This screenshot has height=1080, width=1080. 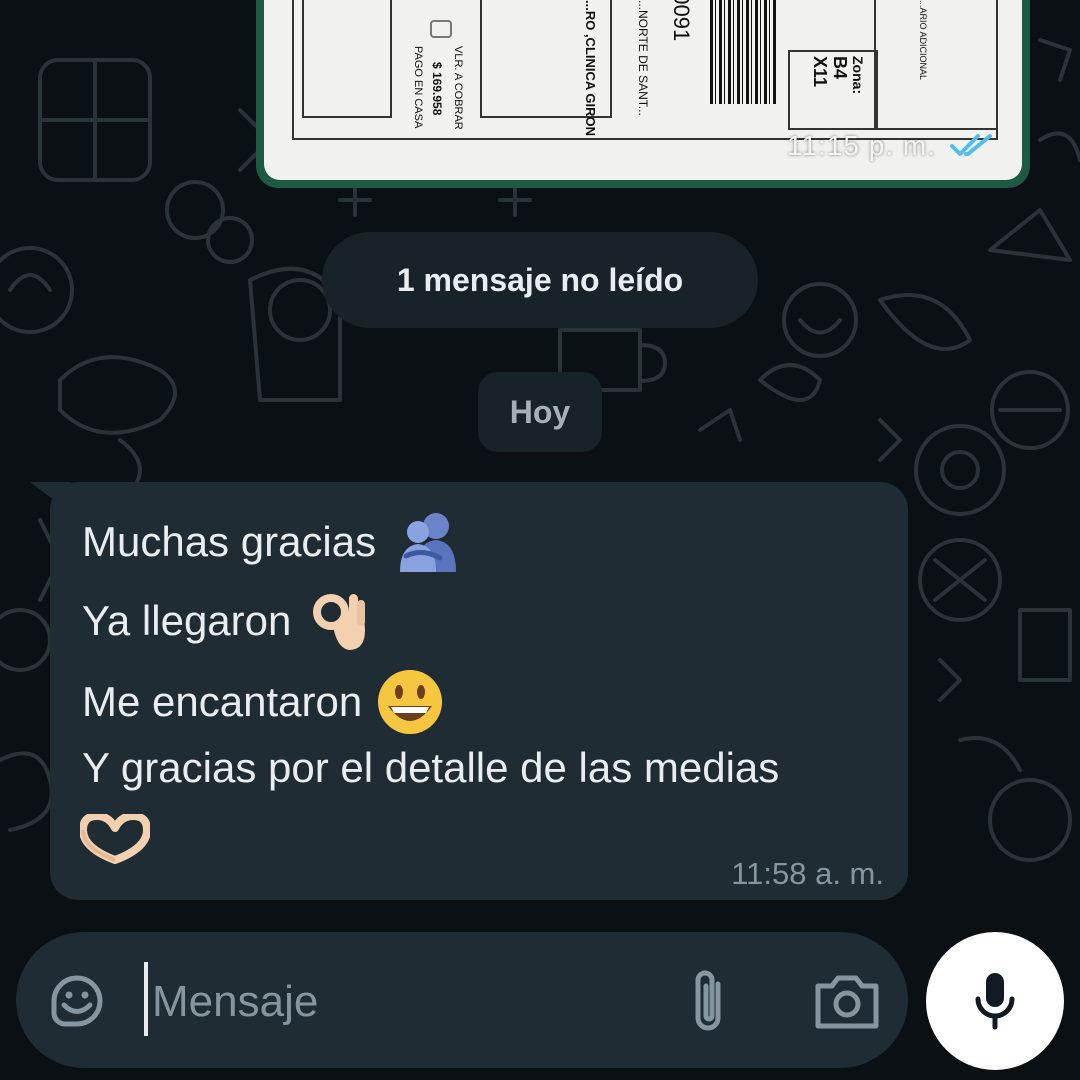 What do you see at coordinates (861, 145) in the screenshot?
I see `image-message-time: 11:15 p. m.` at bounding box center [861, 145].